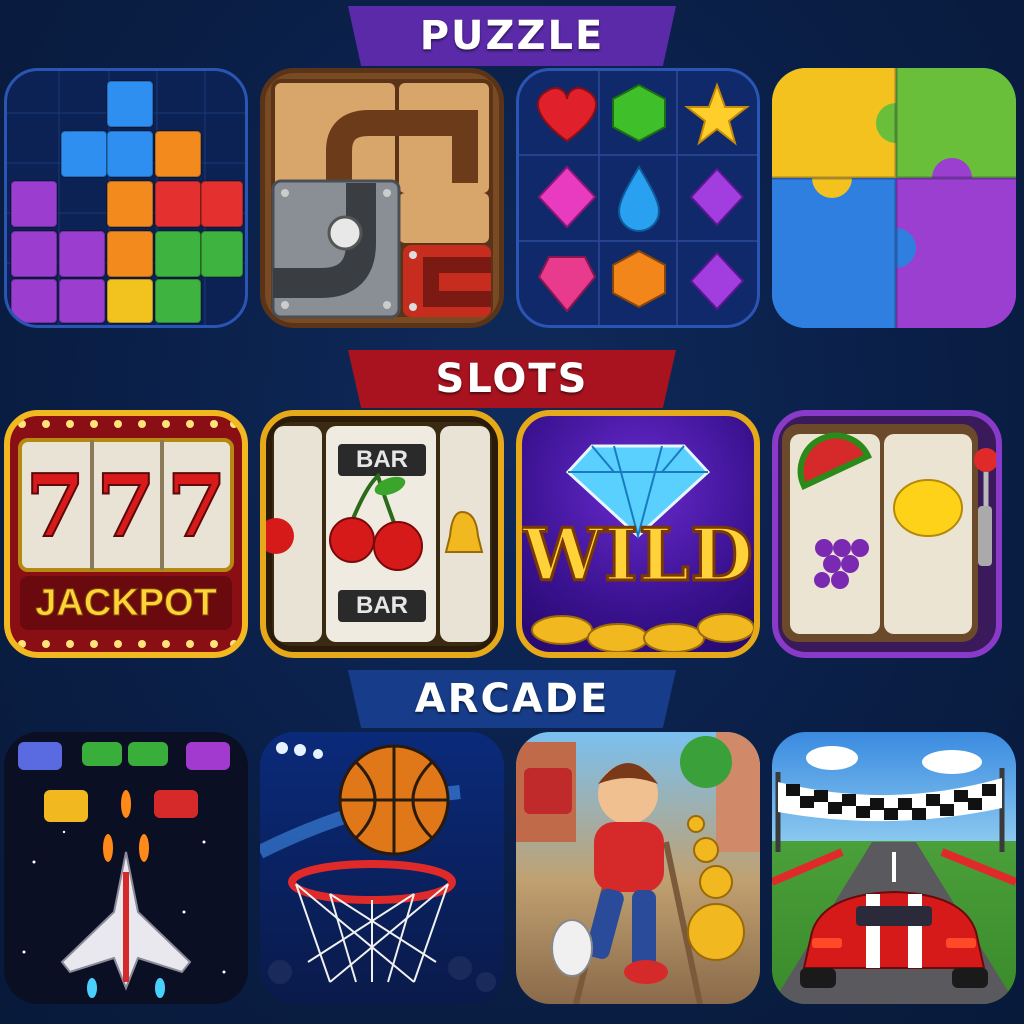  I want to click on match-three-gems-icon, so click(638, 198).